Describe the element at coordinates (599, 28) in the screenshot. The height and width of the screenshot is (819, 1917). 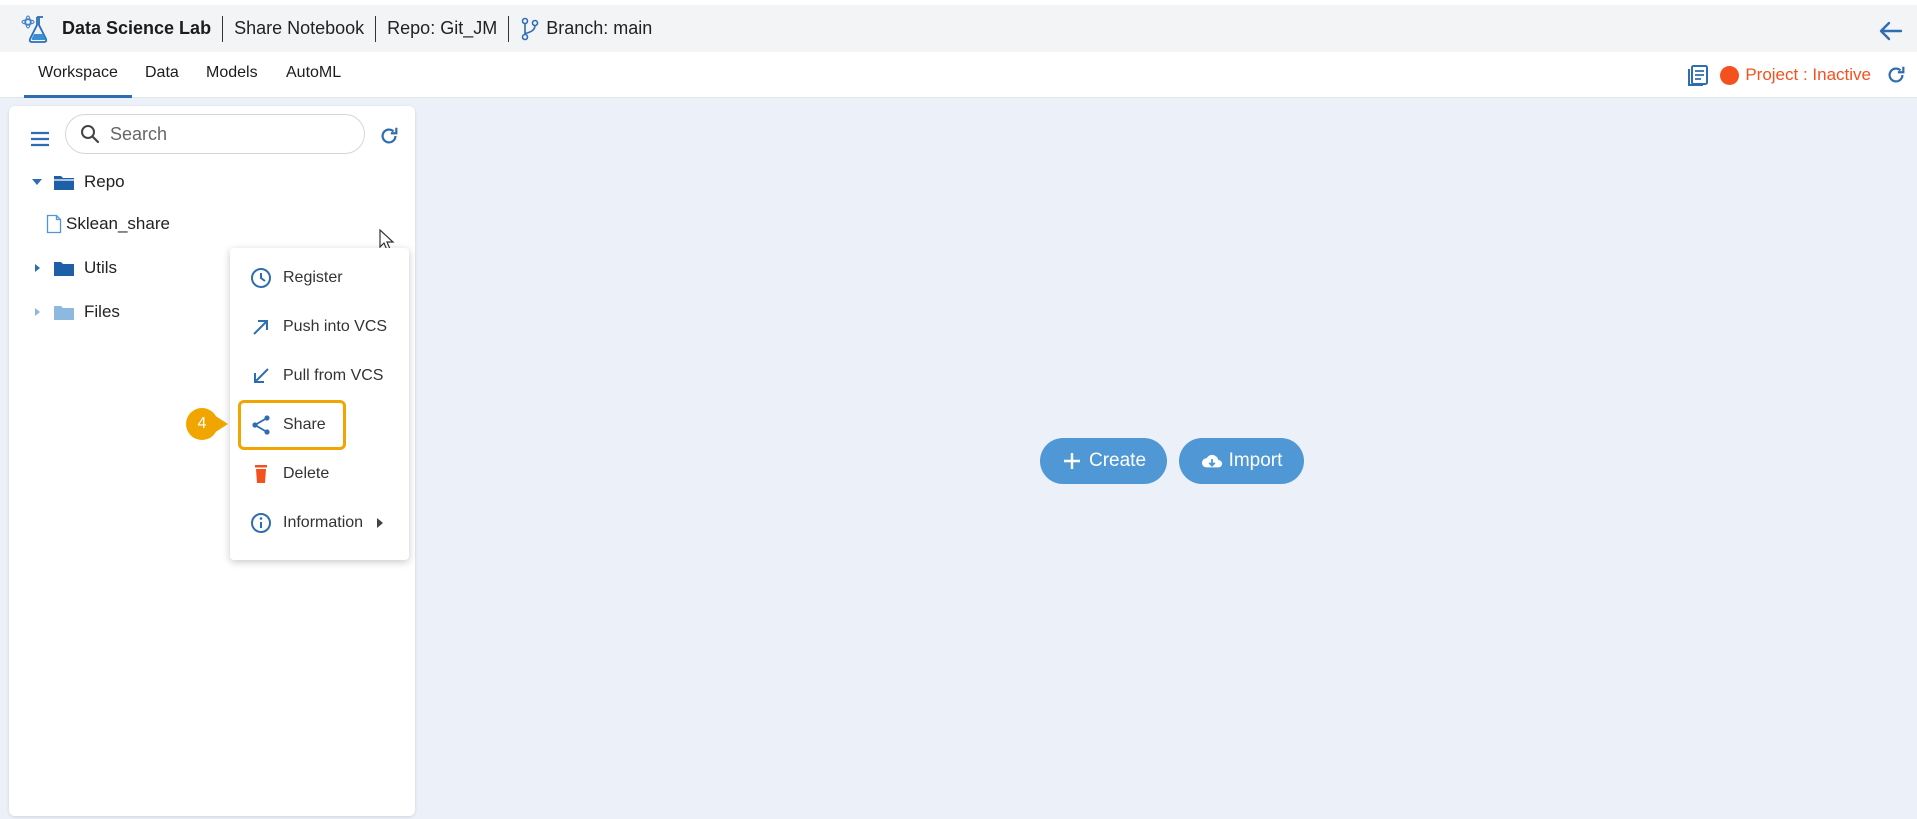
I see `branch-name: Branch: main` at that location.